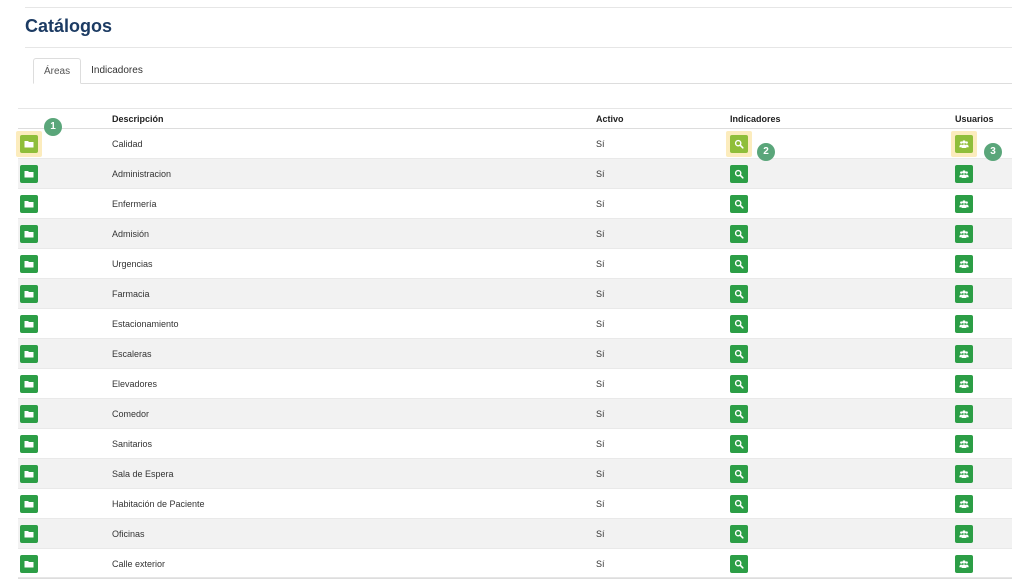 This screenshot has height=588, width=1024. Describe the element at coordinates (65, 118) in the screenshot. I see `header-folder` at that location.